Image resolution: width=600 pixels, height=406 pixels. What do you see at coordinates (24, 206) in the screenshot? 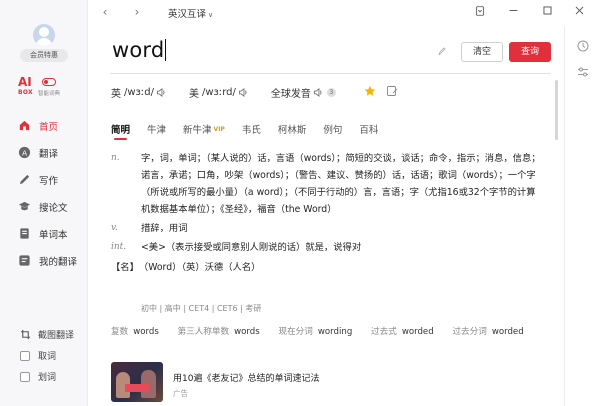
I see `paper-search-icon` at bounding box center [24, 206].